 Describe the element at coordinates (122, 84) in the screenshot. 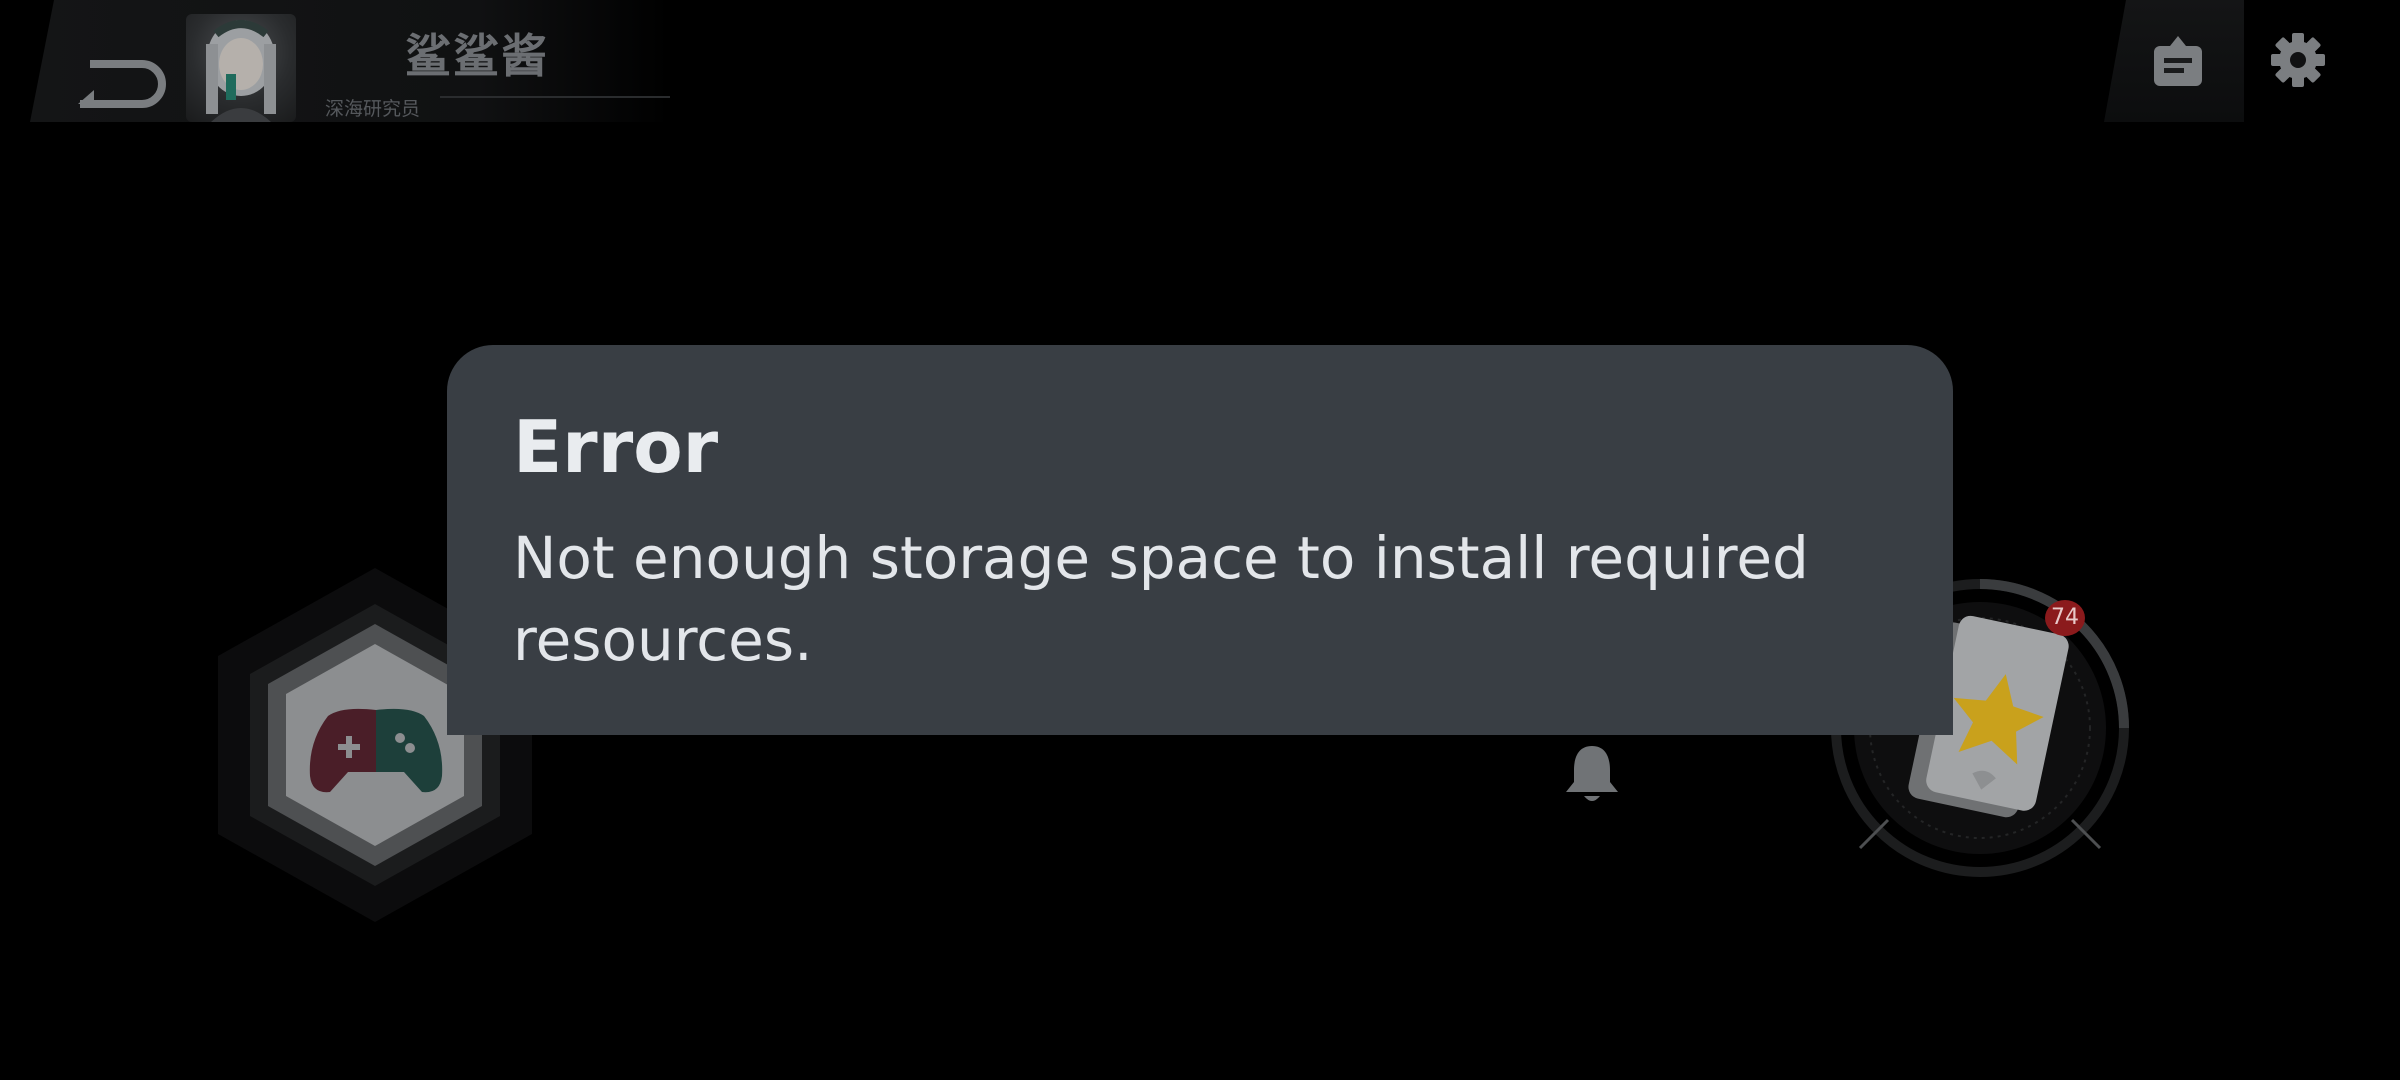

I see `back-arrow-icon` at that location.